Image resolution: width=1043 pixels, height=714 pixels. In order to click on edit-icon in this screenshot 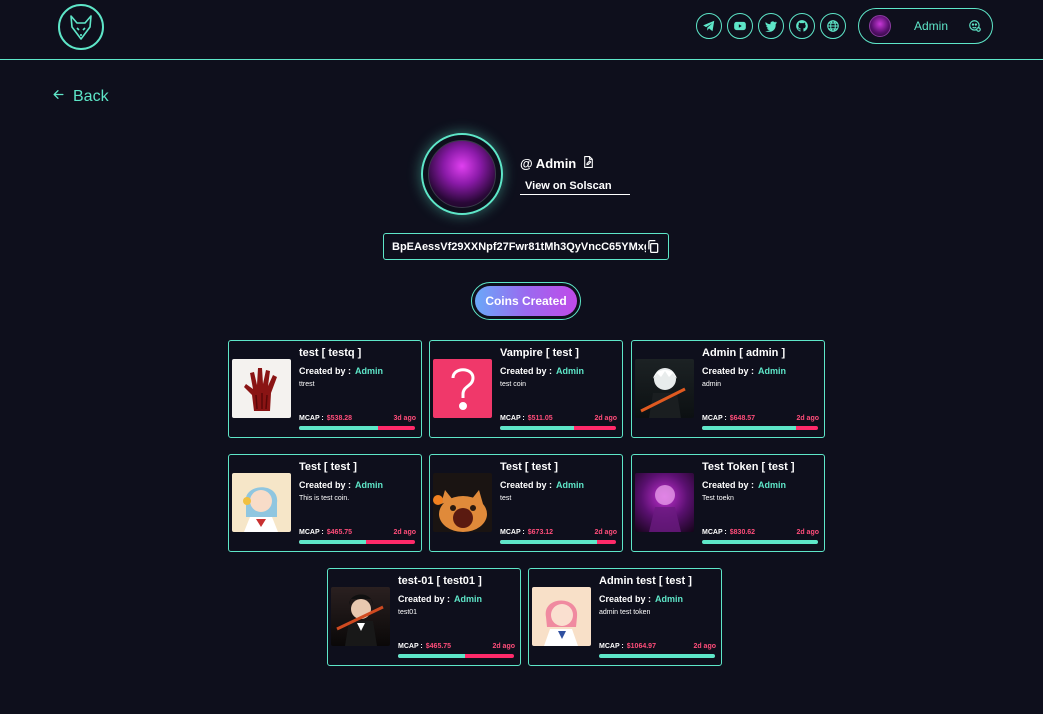, I will do `click(588, 163)`.